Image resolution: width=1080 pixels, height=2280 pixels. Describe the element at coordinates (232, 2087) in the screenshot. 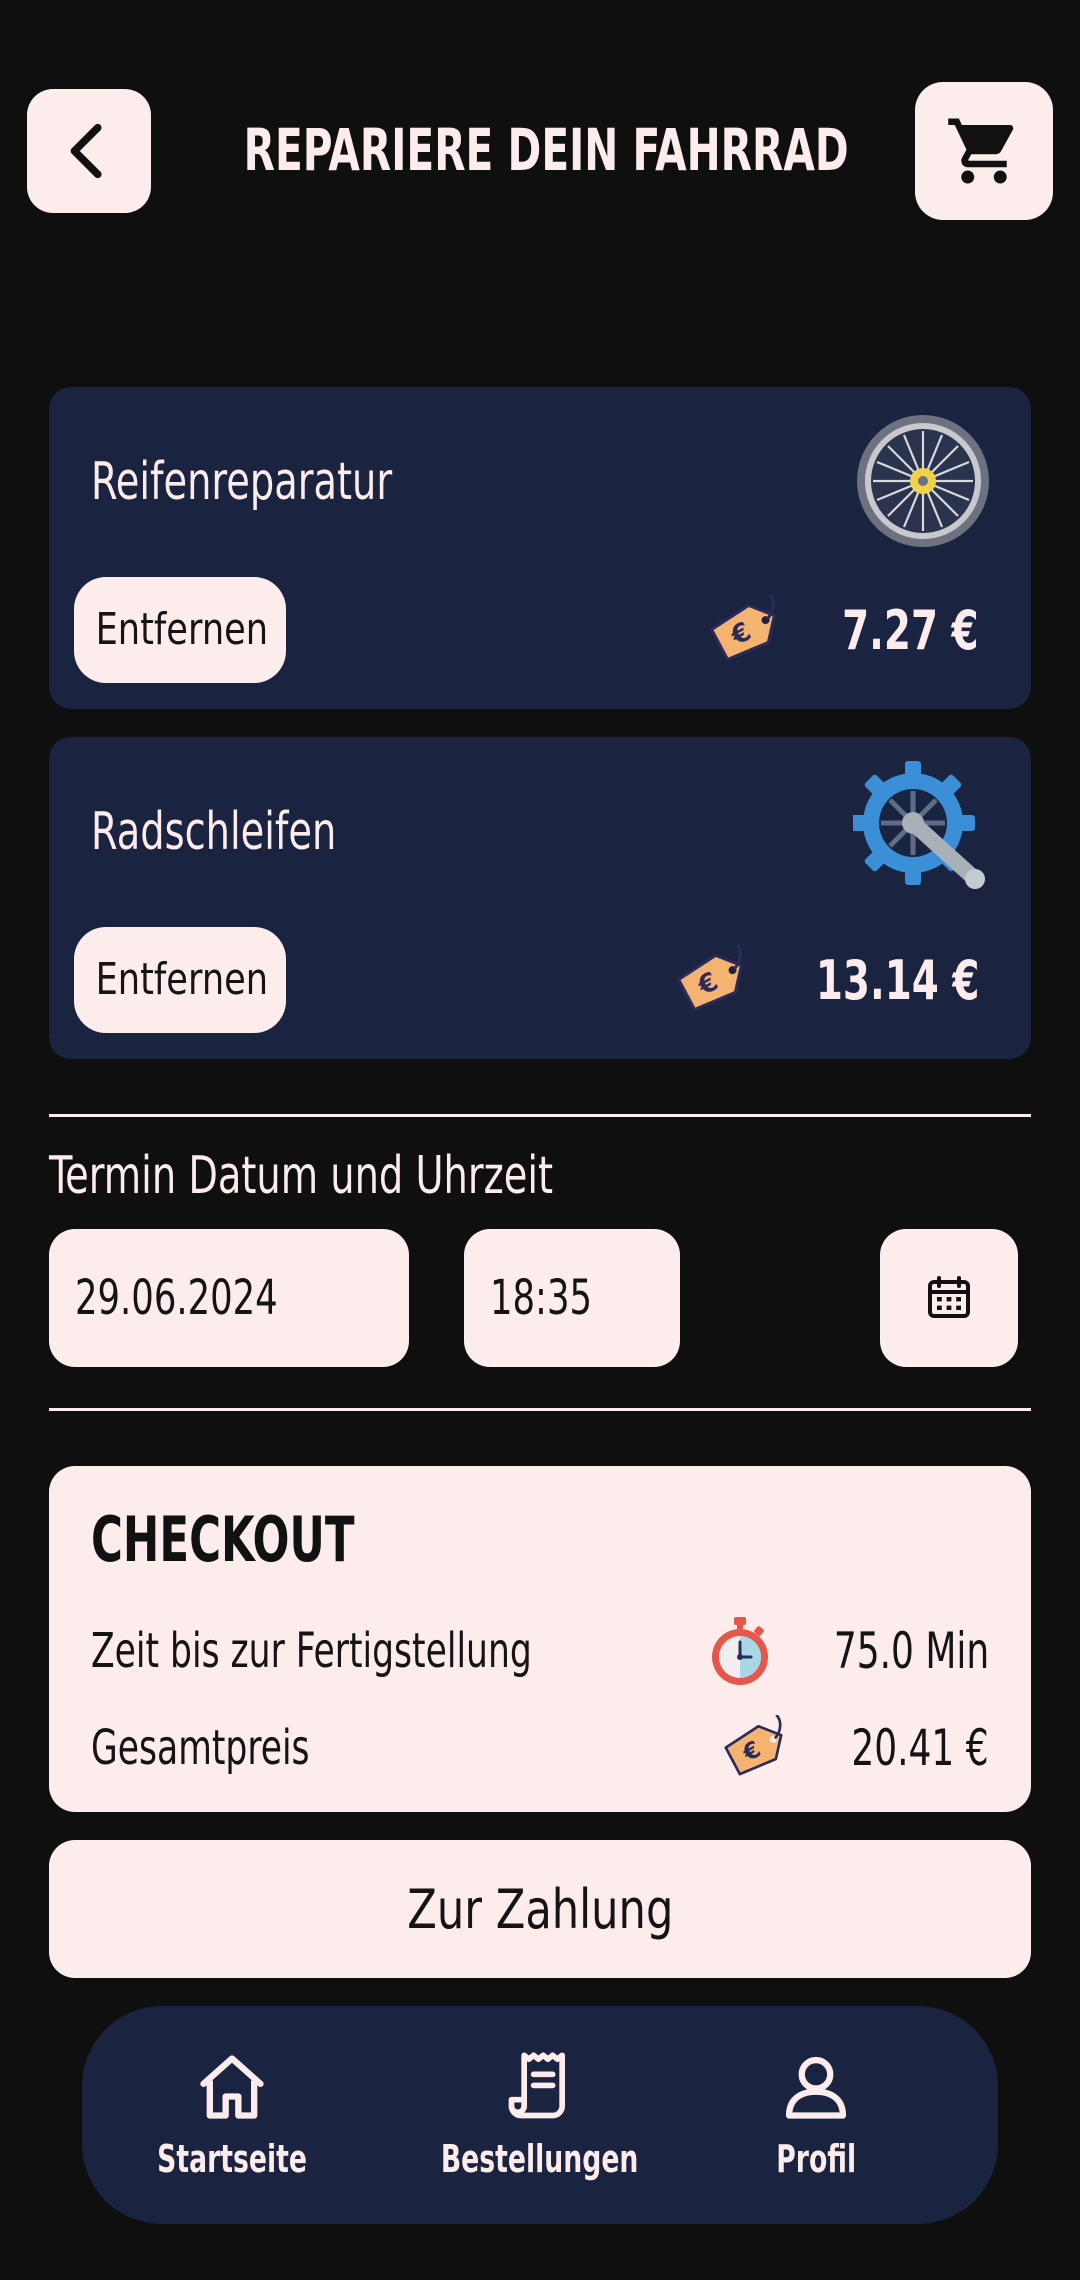

I see `home-icon` at that location.